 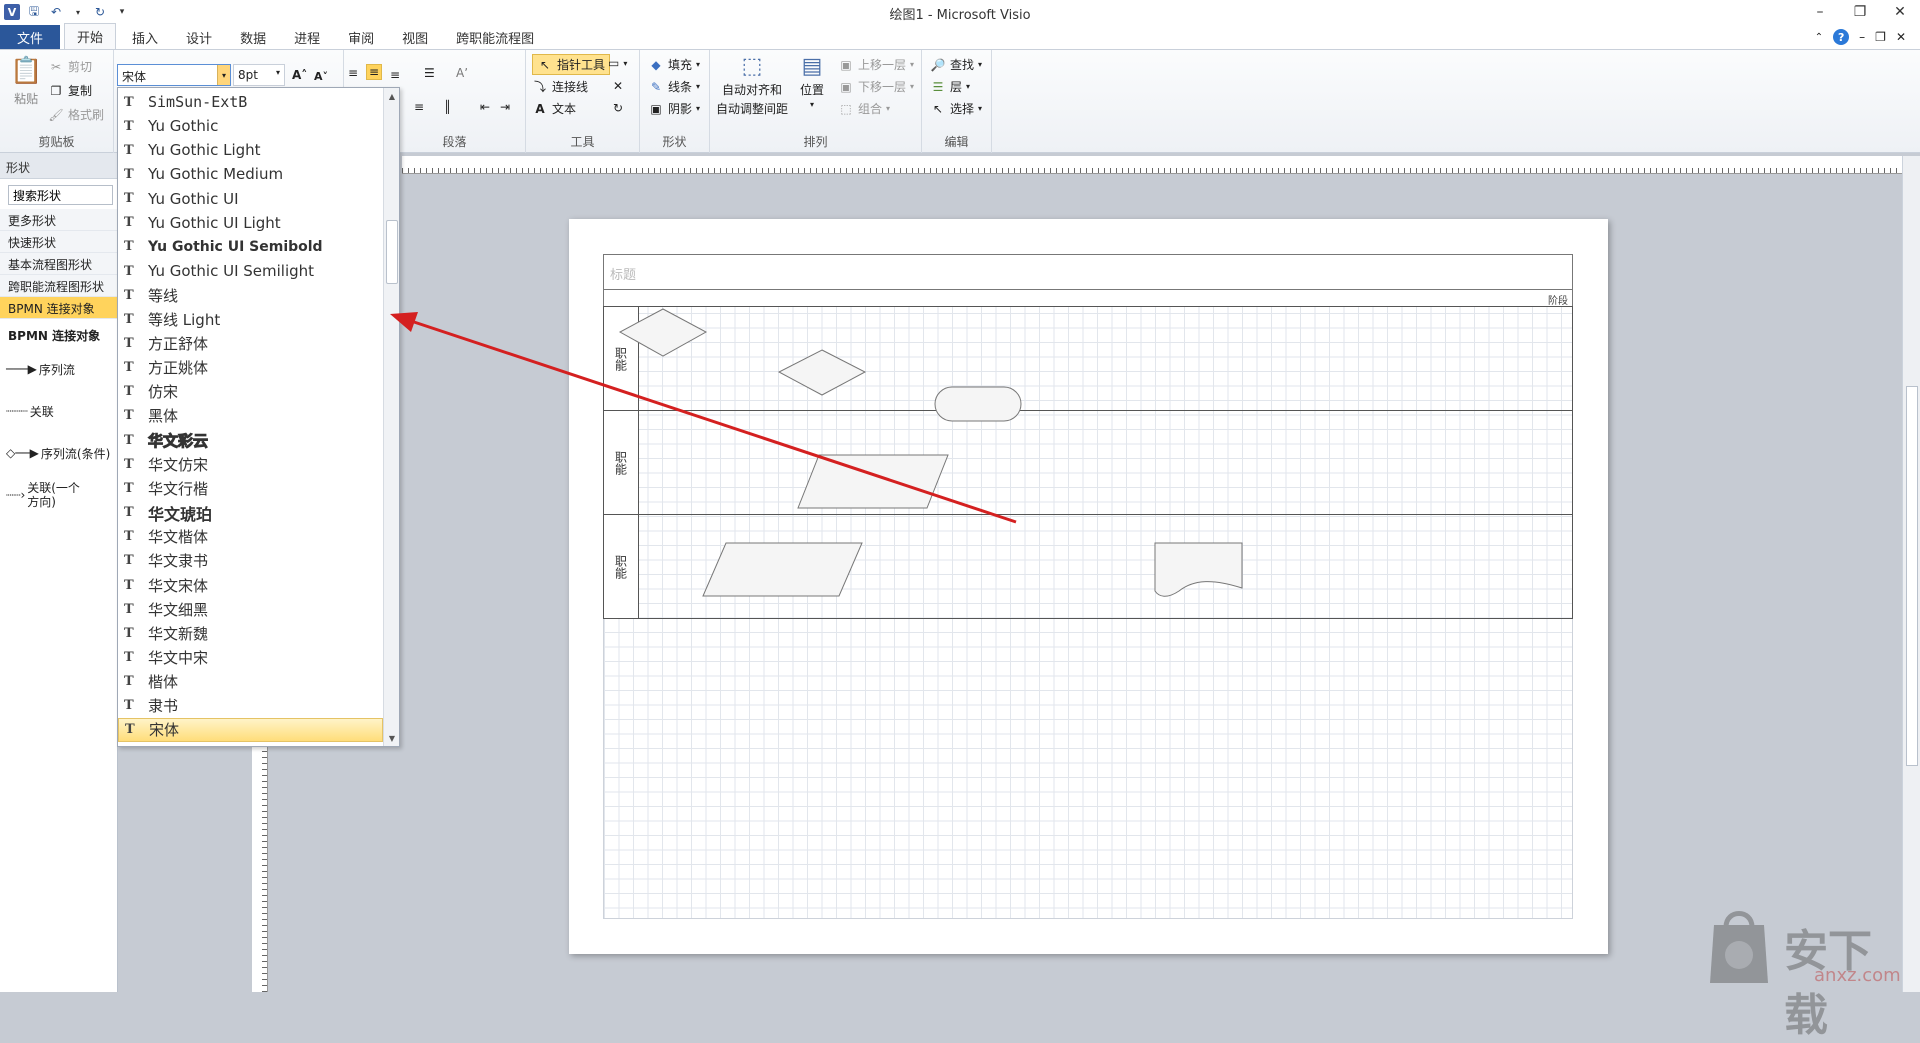 I want to click on font-option: T SimSun-ExtB, so click(x=250, y=102).